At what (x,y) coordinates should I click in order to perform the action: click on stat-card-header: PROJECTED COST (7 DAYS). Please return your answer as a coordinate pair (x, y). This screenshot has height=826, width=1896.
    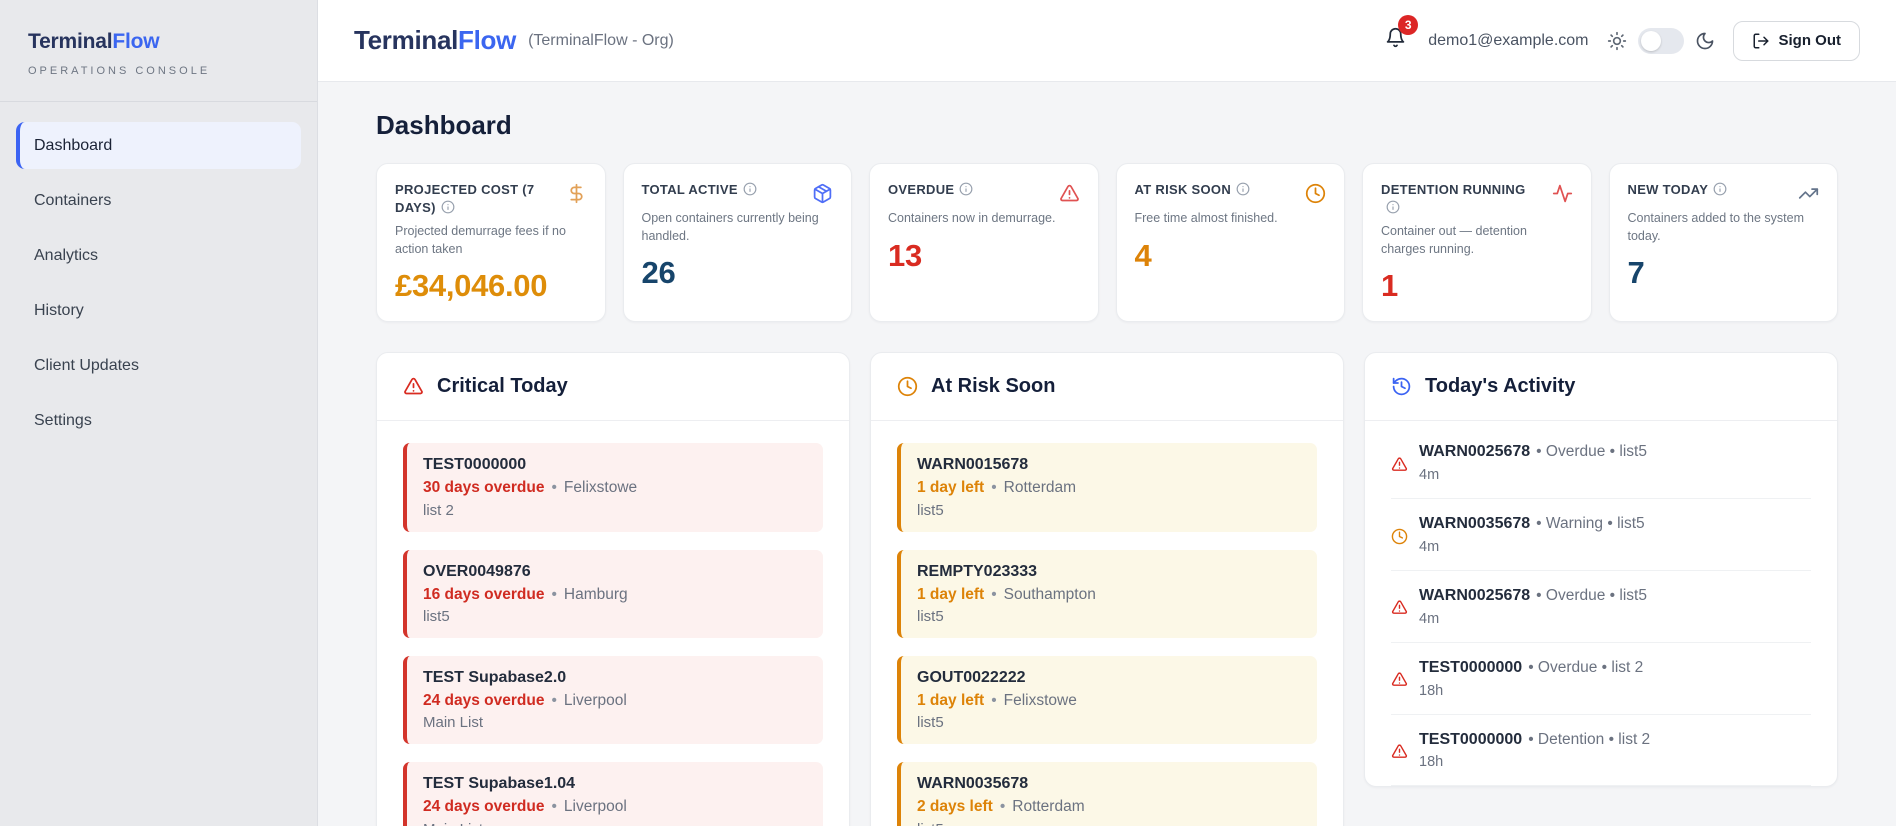
    Looking at the image, I should click on (491, 199).